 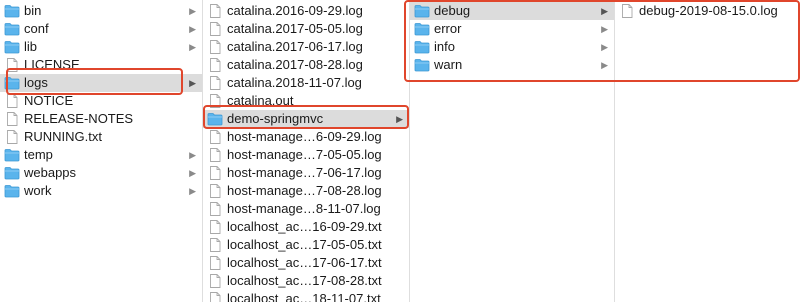 What do you see at coordinates (31, 46) in the screenshot?
I see `item-label: lib` at bounding box center [31, 46].